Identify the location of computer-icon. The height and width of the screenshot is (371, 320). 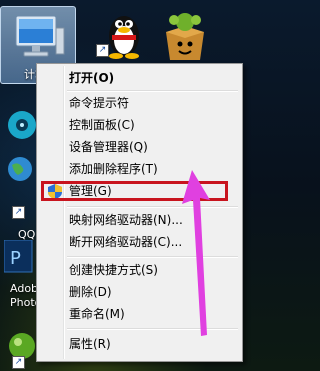
(38, 39).